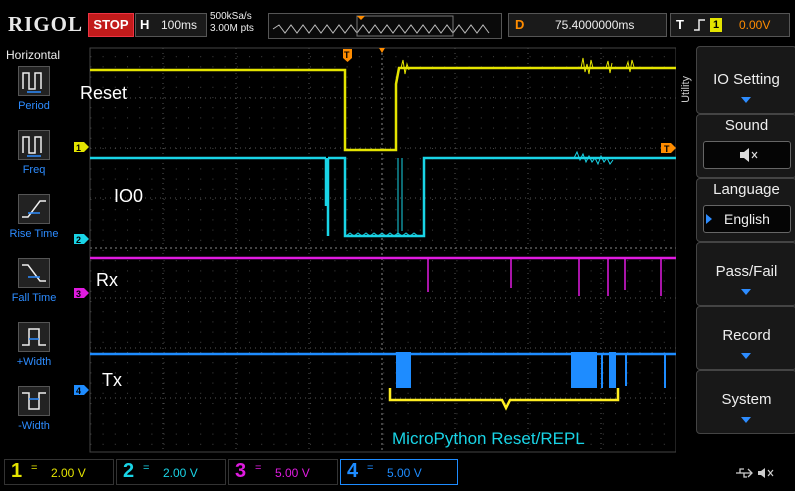 The width and height of the screenshot is (795, 491). I want to click on pass-fail-label: Pass/Fail, so click(746, 271).